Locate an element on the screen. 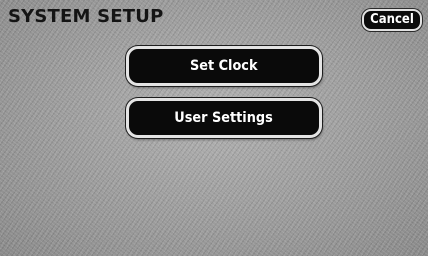  user-settings-label: User Settings is located at coordinates (224, 118).